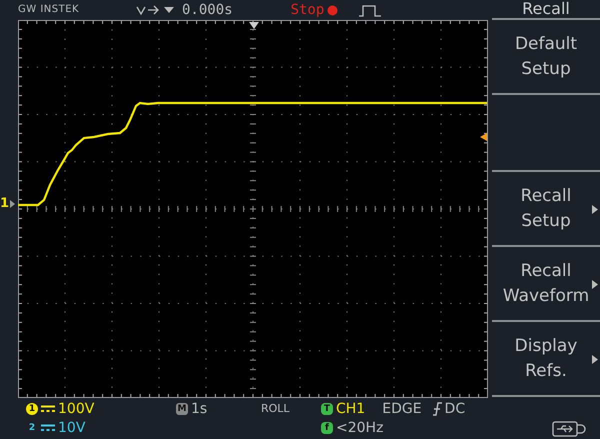  I want to click on menu-button: Display Refs., so click(546, 359).